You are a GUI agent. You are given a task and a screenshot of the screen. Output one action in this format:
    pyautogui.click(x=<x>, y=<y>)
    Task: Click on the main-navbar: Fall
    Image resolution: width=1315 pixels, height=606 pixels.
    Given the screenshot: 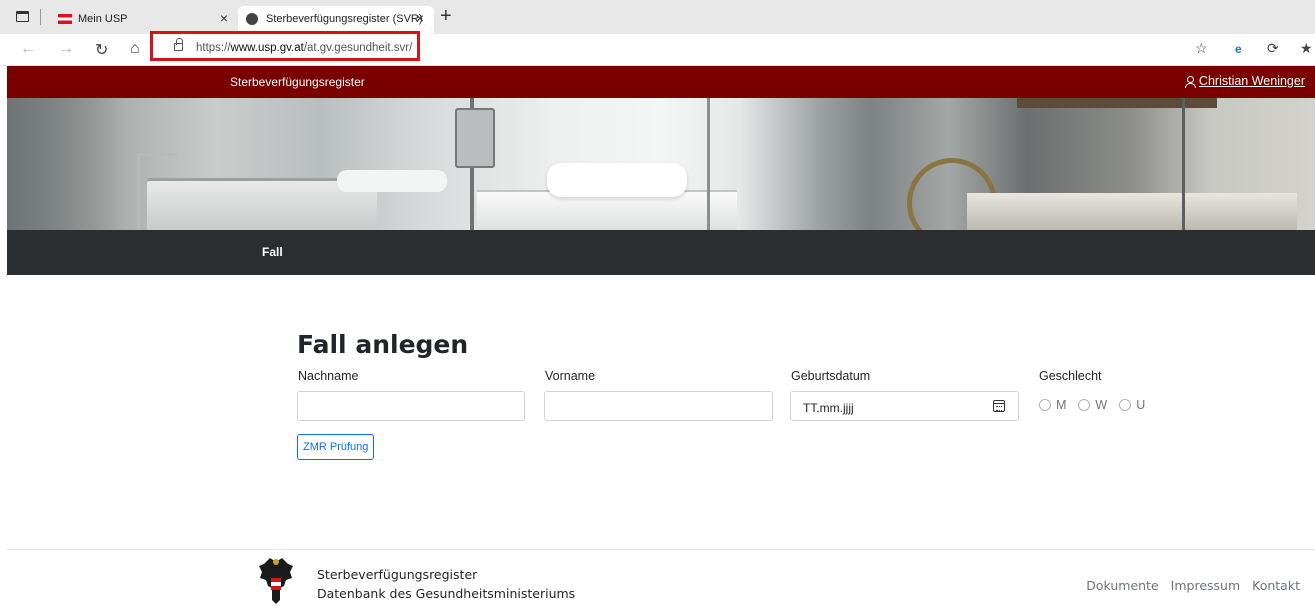 What is the action you would take?
    pyautogui.click(x=661, y=252)
    